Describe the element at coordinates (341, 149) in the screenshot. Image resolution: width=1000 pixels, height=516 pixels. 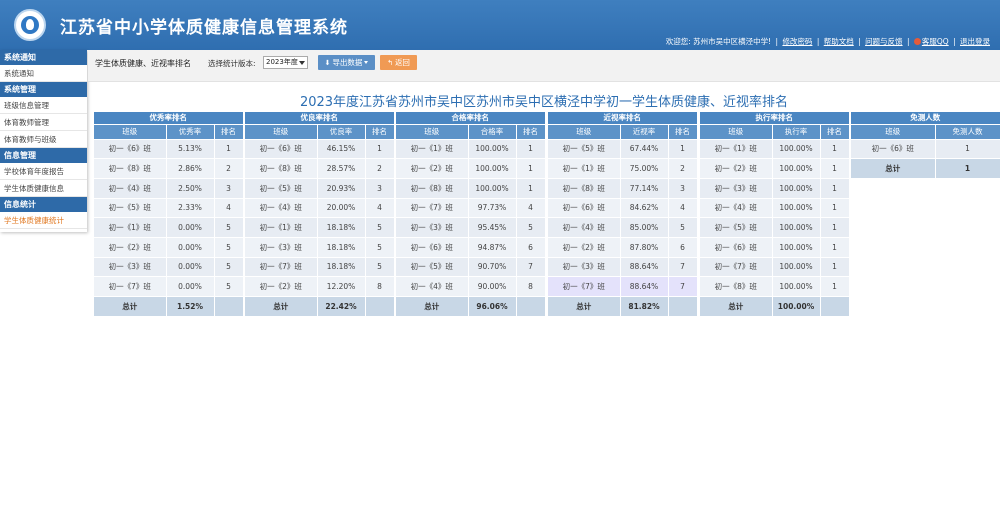
I see `table-cell: 46.15%` at that location.